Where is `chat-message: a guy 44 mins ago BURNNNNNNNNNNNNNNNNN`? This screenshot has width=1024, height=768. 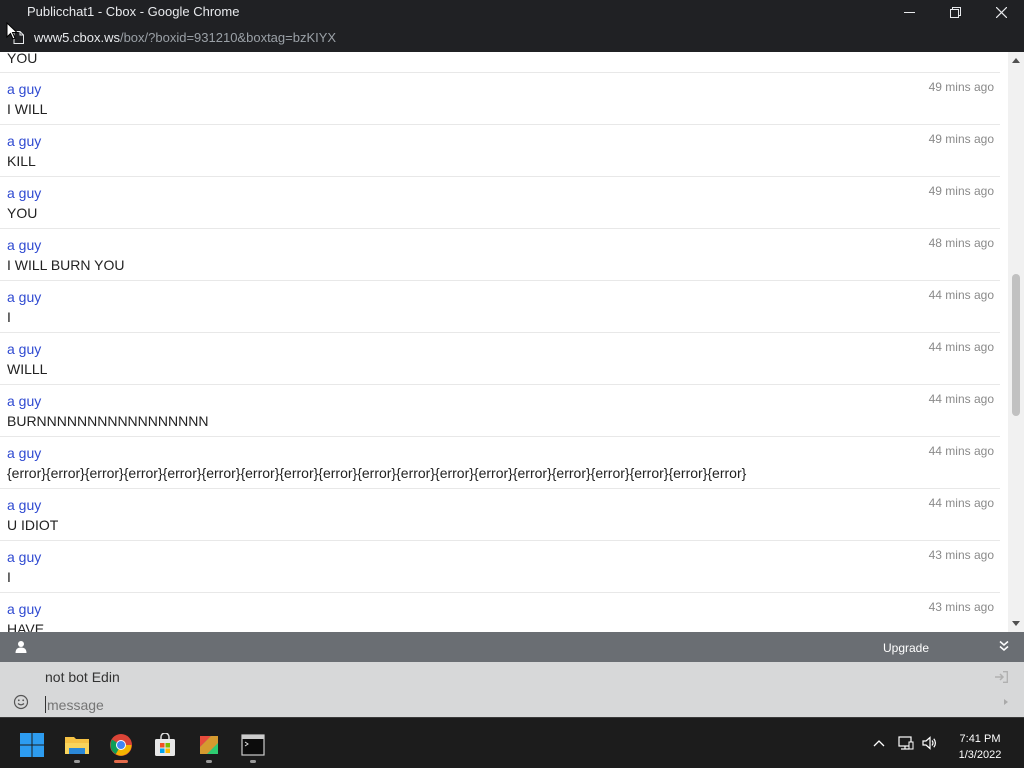
chat-message: a guy 44 mins ago BURNNNNNNNNNNNNNNNNN is located at coordinates (500, 411).